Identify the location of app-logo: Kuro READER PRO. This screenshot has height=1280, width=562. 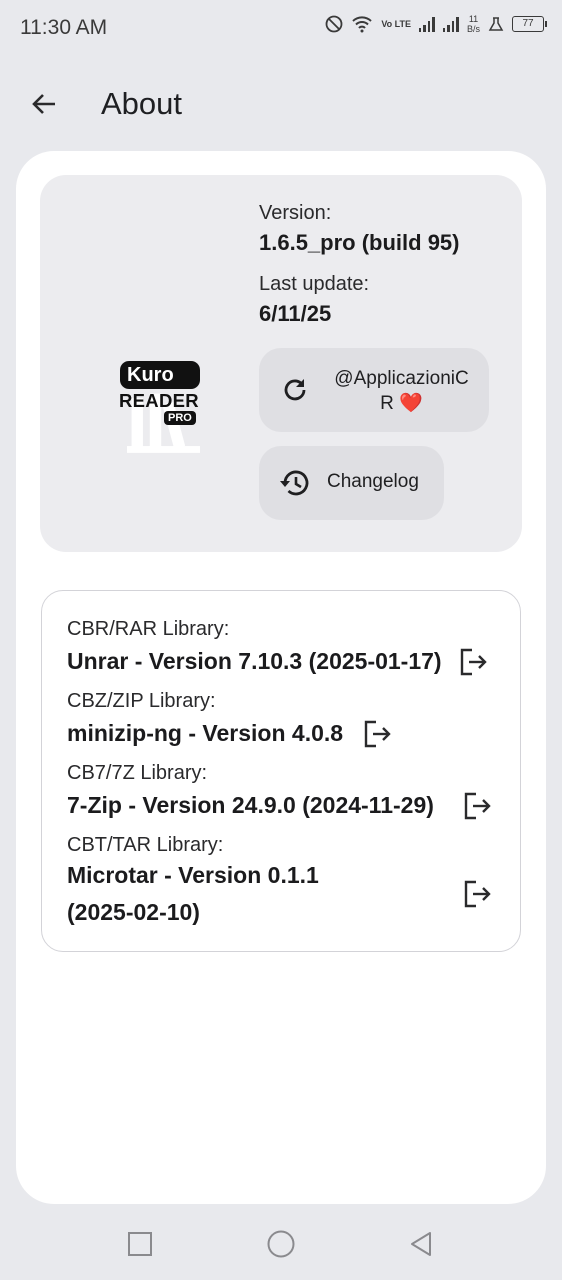
(160, 405).